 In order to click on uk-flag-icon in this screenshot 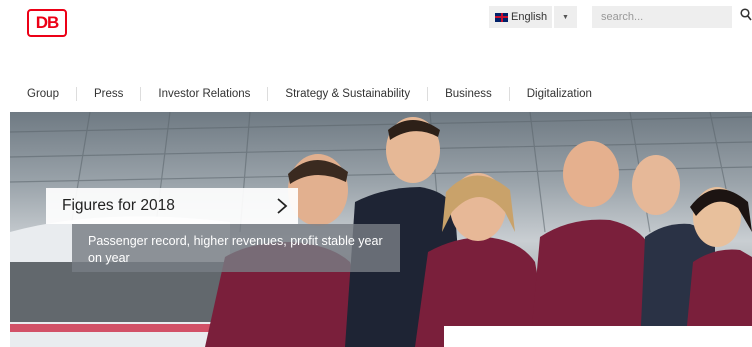, I will do `click(501, 17)`.